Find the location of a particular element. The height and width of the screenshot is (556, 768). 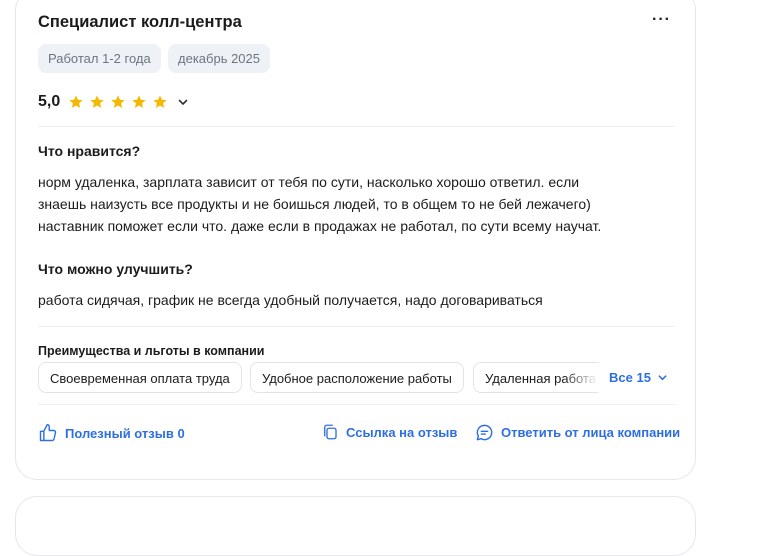

benefit-chip: Своевременная оплата труда is located at coordinates (140, 377).